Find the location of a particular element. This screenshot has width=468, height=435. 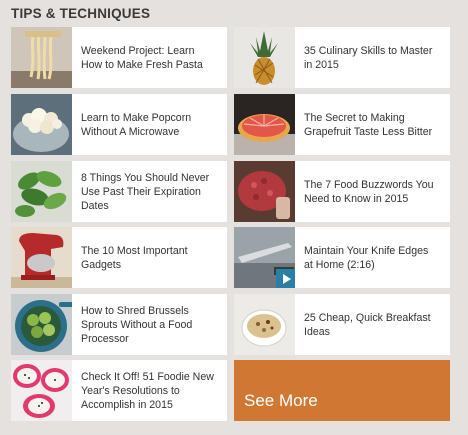

see-more-button: See More is located at coordinates (342, 390).